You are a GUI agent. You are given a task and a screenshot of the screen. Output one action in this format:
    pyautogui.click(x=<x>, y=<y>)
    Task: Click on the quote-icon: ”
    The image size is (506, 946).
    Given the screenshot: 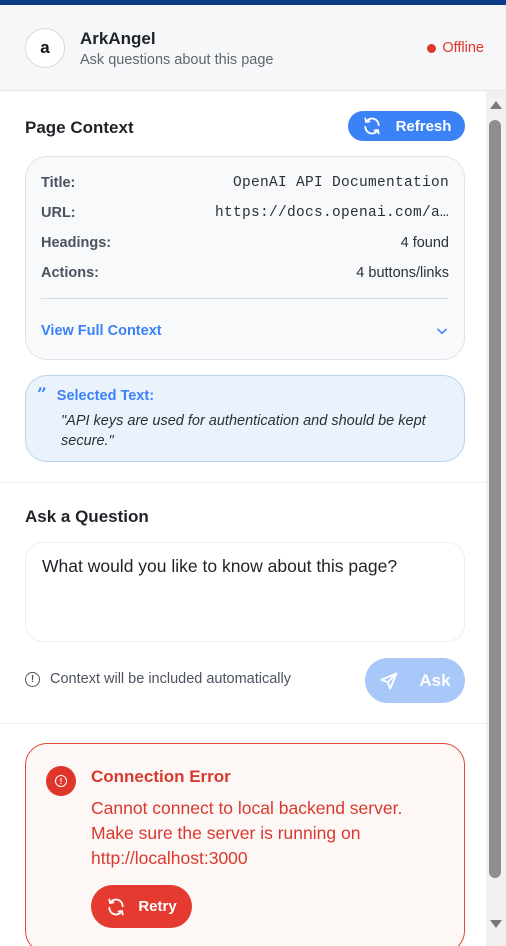 What is the action you would take?
    pyautogui.click(x=42, y=395)
    